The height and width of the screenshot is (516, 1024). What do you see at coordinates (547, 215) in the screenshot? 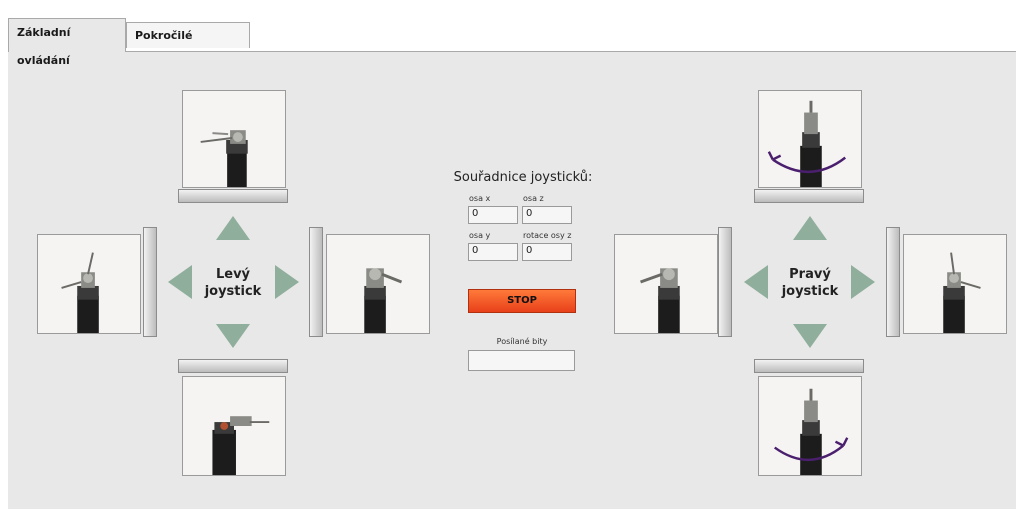
I see `axis-z-field: 0` at bounding box center [547, 215].